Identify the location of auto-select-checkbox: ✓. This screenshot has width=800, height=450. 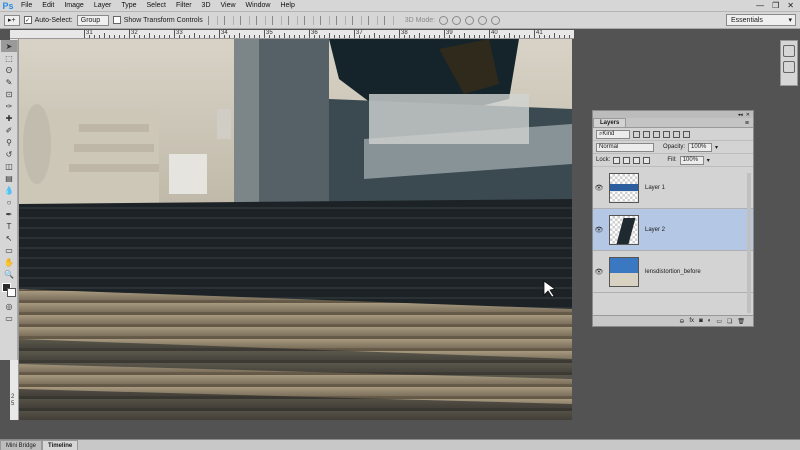
(27, 20).